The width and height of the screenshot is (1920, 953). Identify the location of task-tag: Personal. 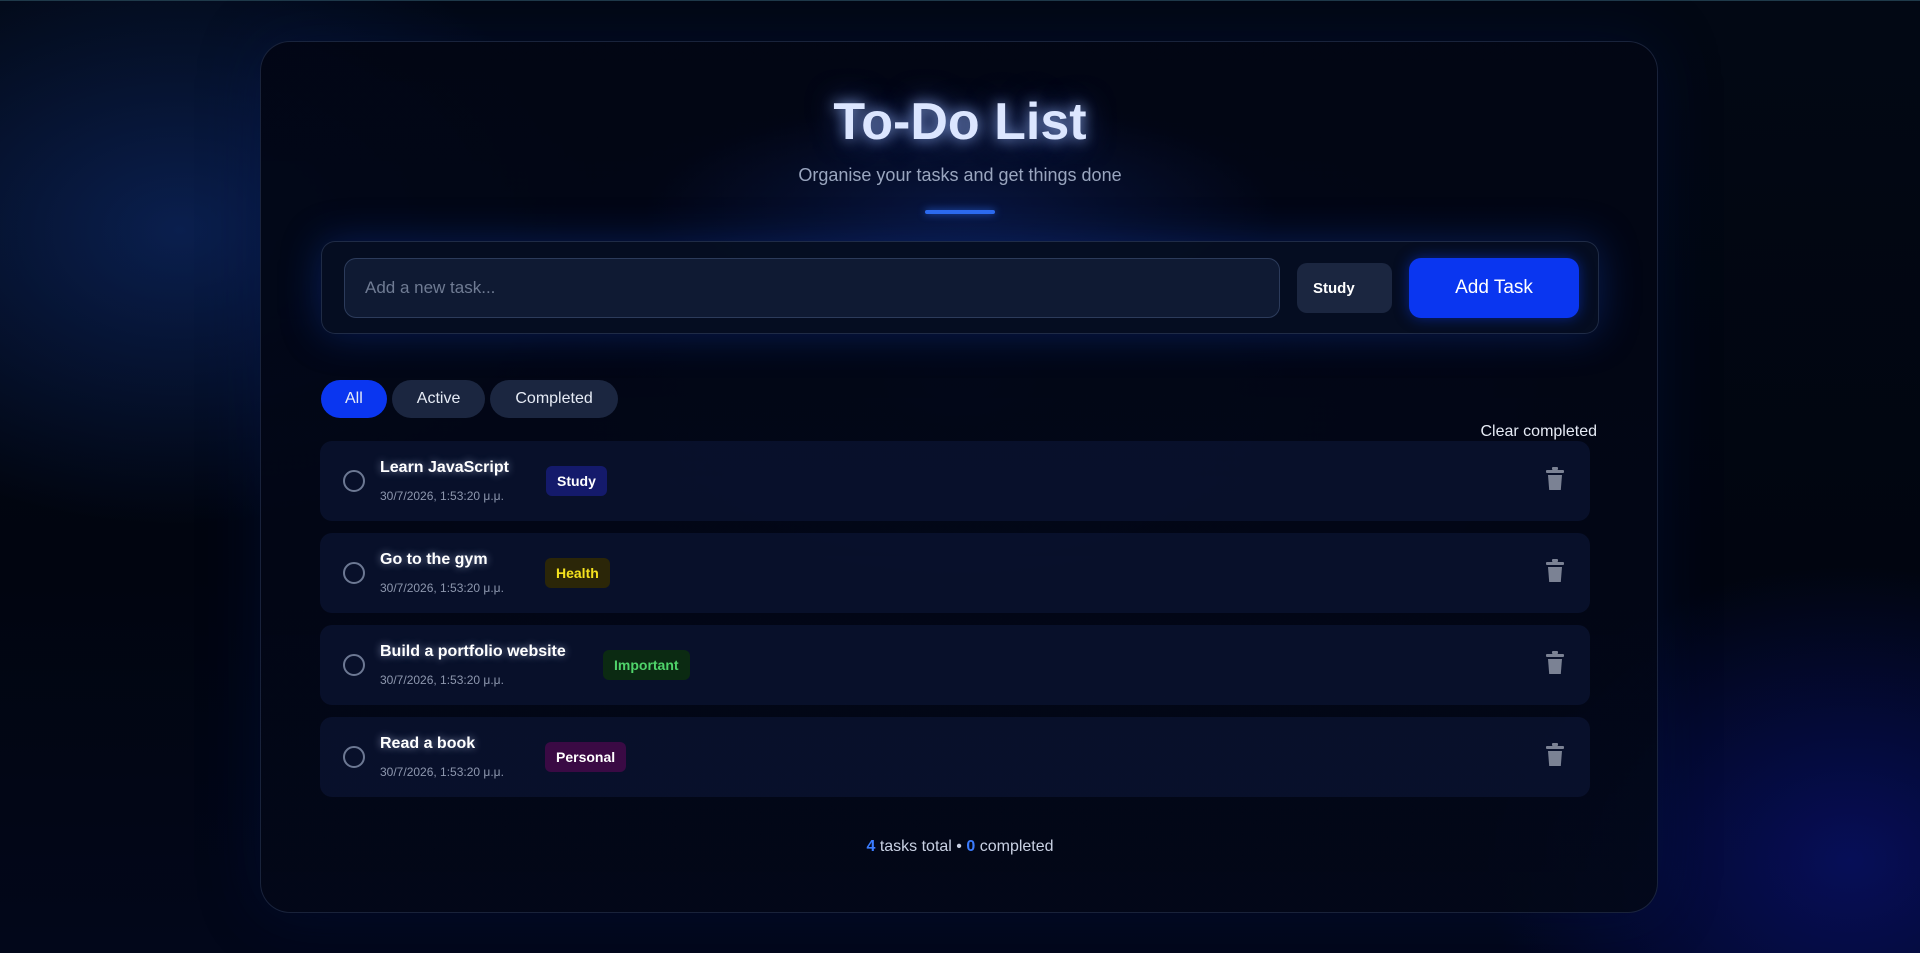
(586, 757).